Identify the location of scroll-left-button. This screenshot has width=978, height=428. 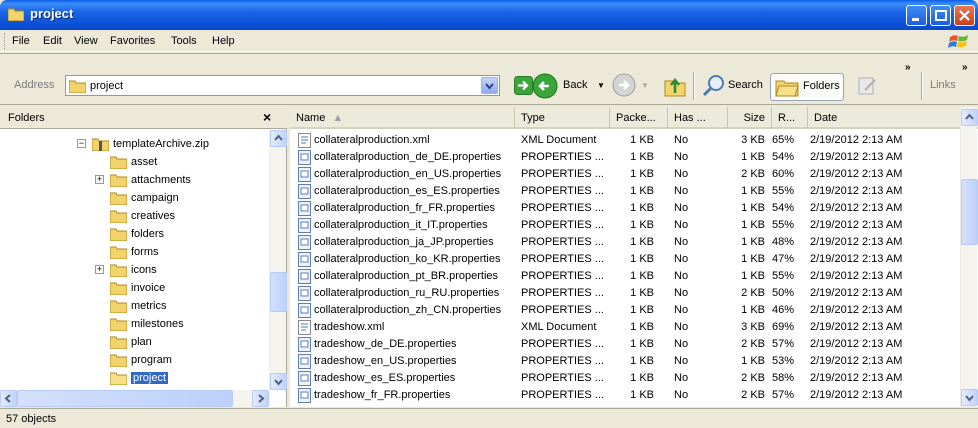
(8, 398).